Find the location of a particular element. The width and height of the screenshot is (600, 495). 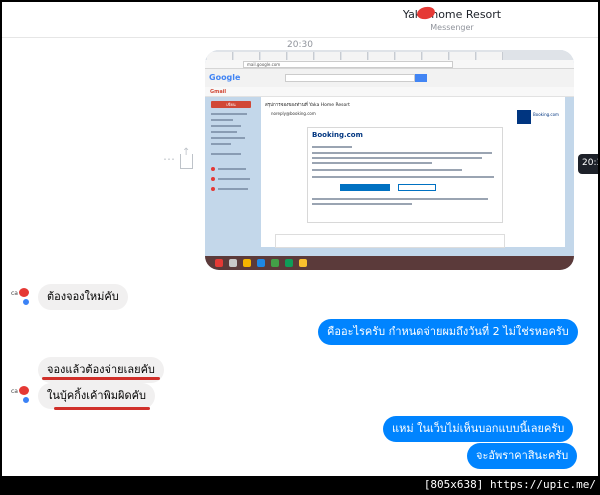

message-bubble-incoming: ต้องจองใหม่คับ is located at coordinates (83, 297).